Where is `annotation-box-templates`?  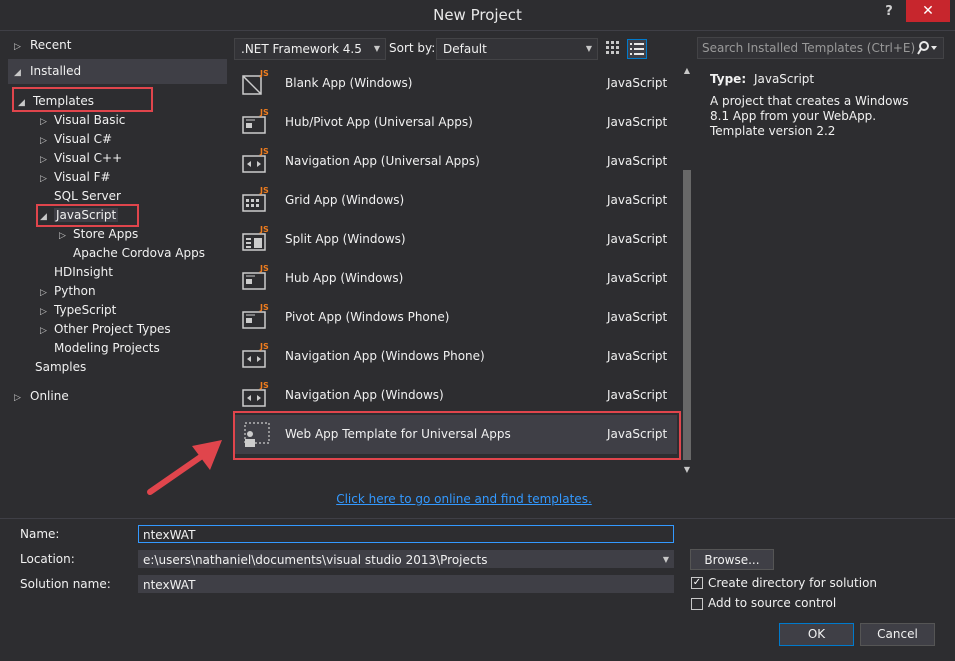 annotation-box-templates is located at coordinates (82, 99).